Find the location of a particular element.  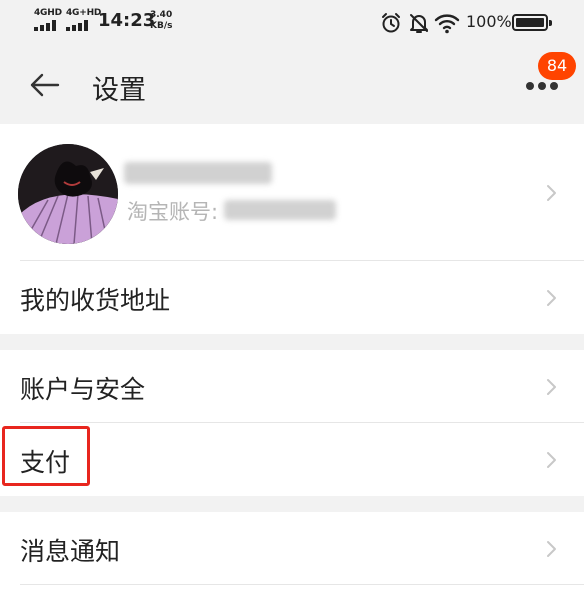

avatar is located at coordinates (68, 194).